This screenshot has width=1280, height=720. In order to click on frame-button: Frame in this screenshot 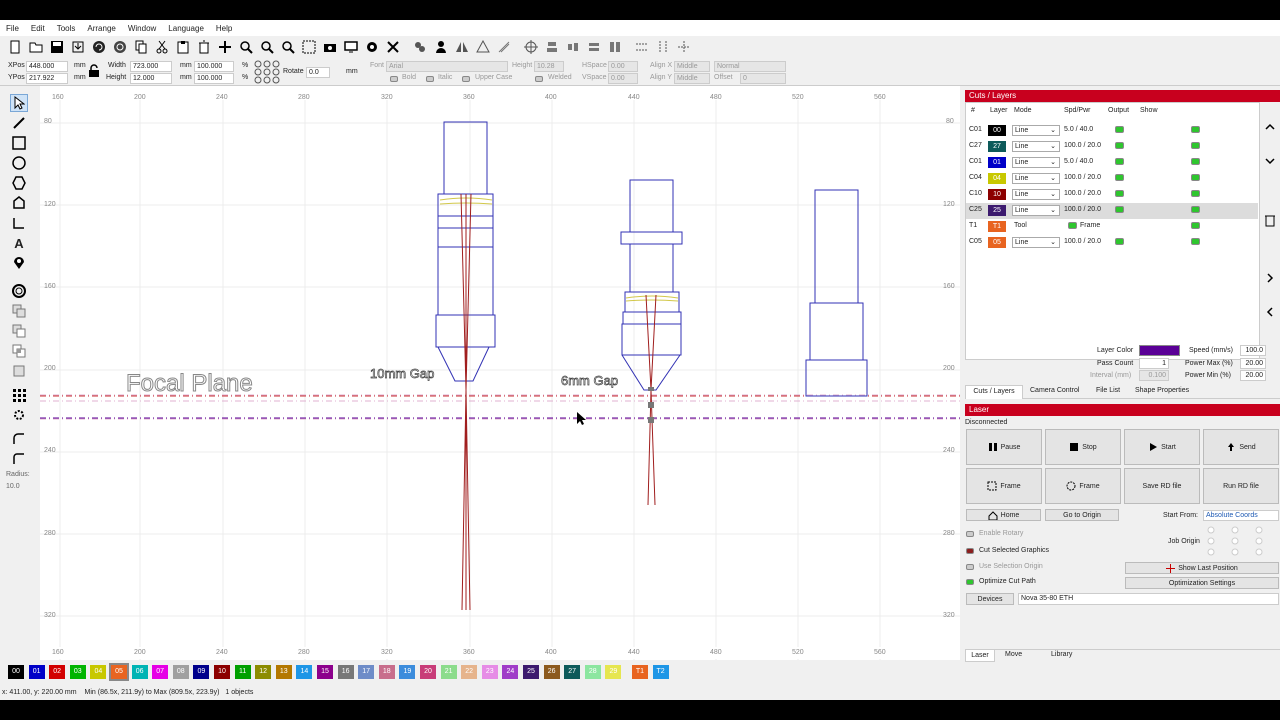, I will do `click(1004, 486)`.